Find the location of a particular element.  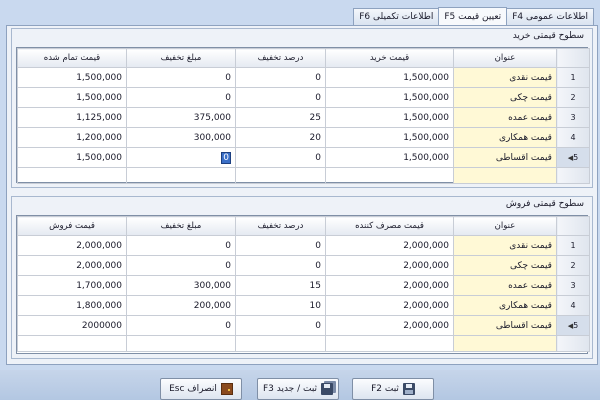

discount-amount-cell: 200,000 is located at coordinates (181, 305).